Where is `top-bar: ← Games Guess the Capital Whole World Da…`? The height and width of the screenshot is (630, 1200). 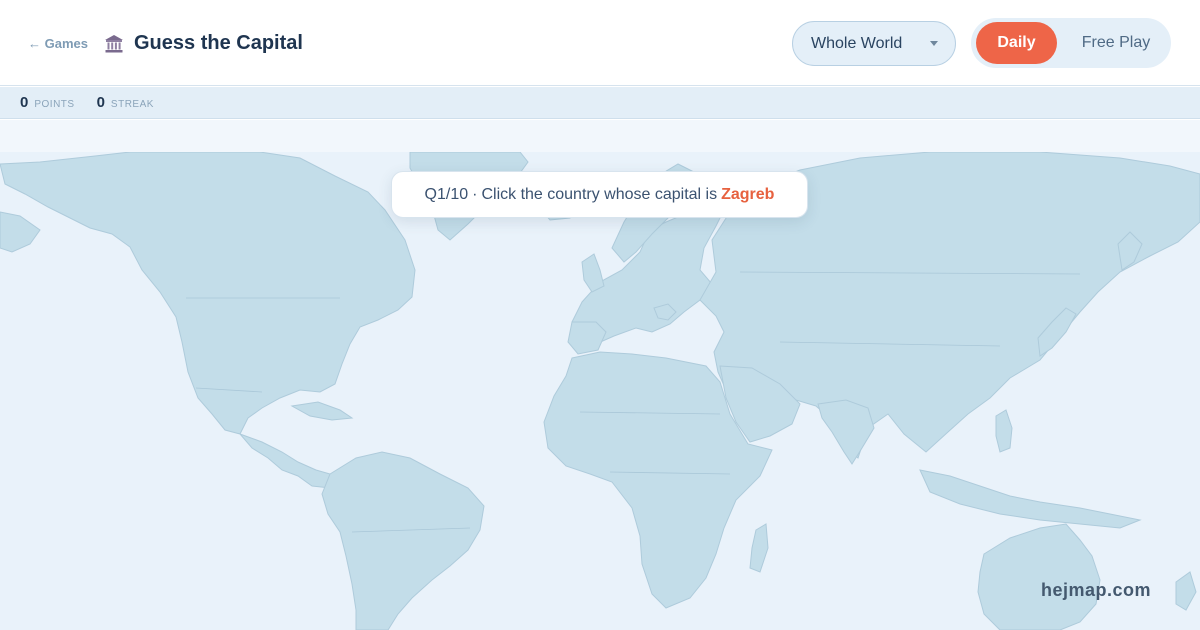 top-bar: ← Games Guess the Capital Whole World Da… is located at coordinates (600, 43).